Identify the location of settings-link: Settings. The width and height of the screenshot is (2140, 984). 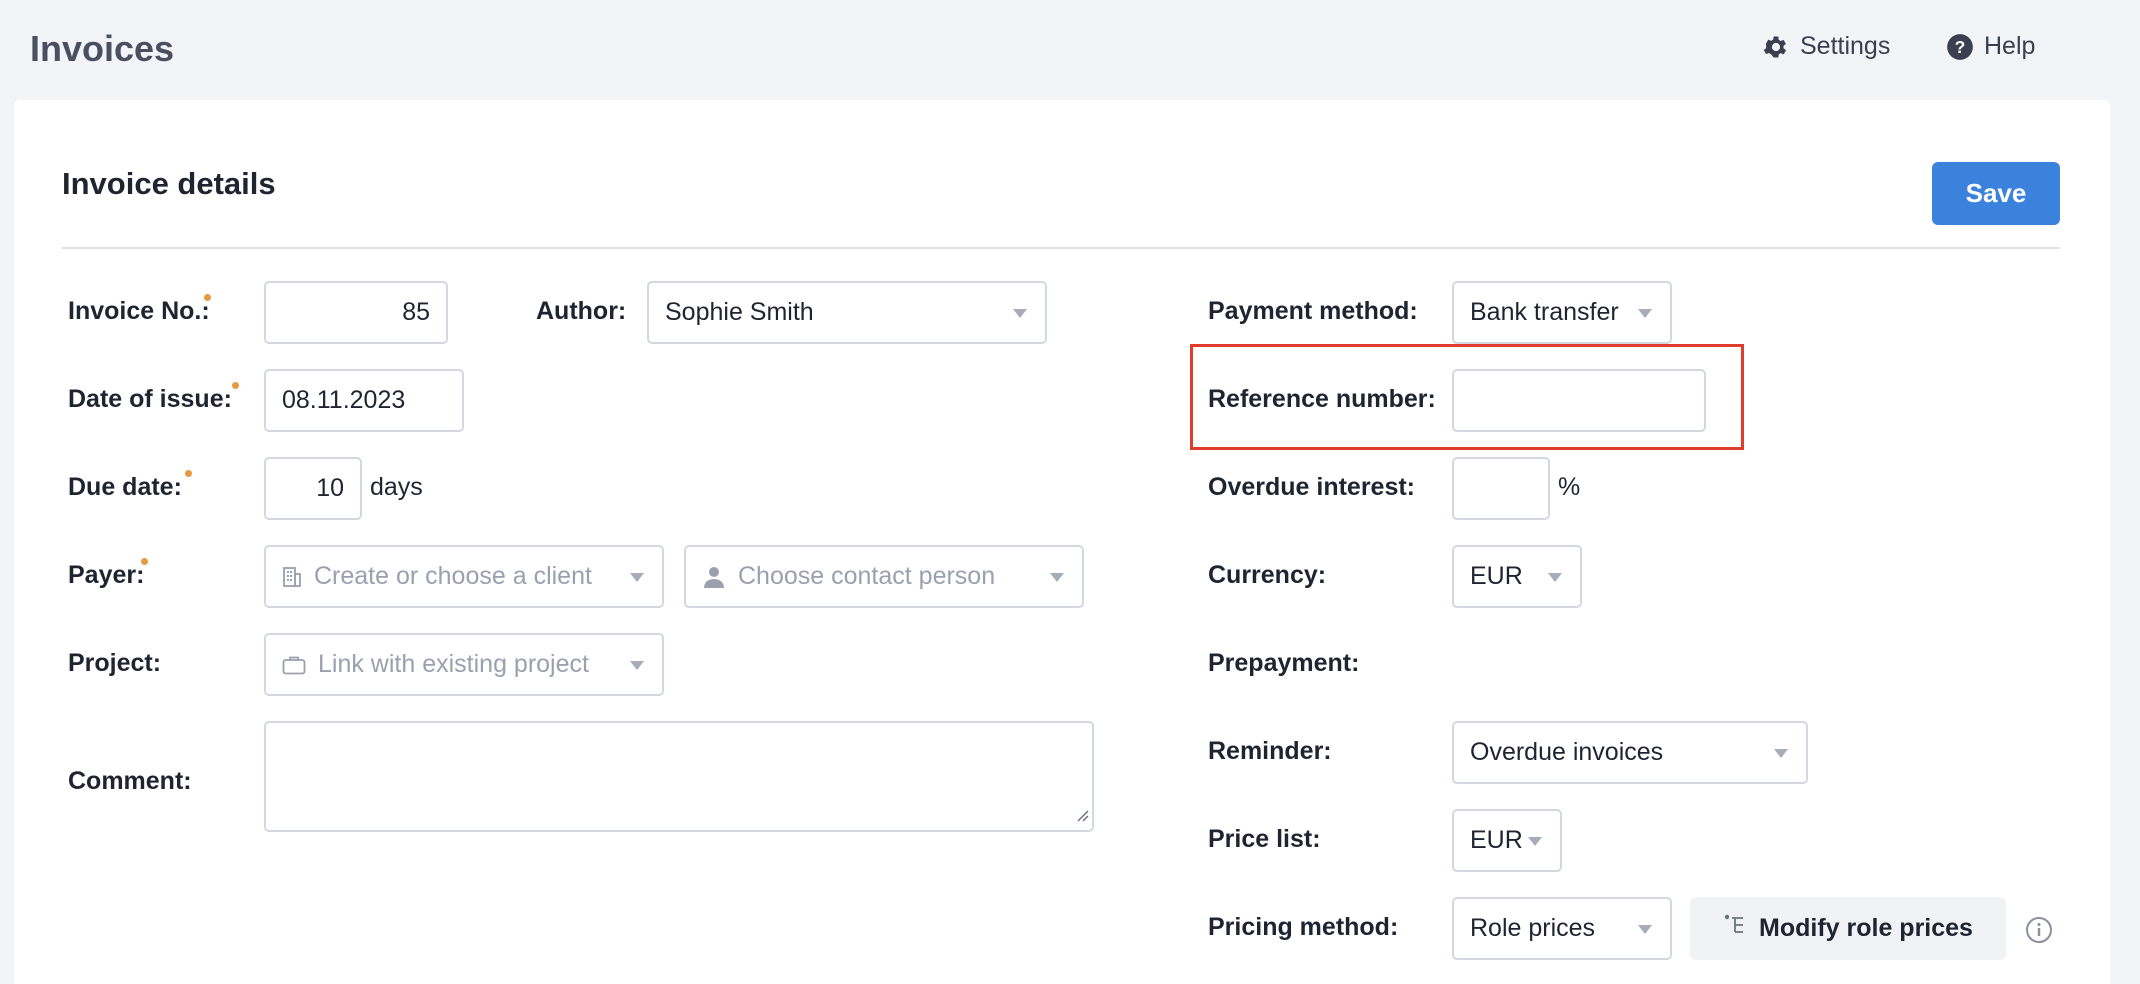
(1826, 46).